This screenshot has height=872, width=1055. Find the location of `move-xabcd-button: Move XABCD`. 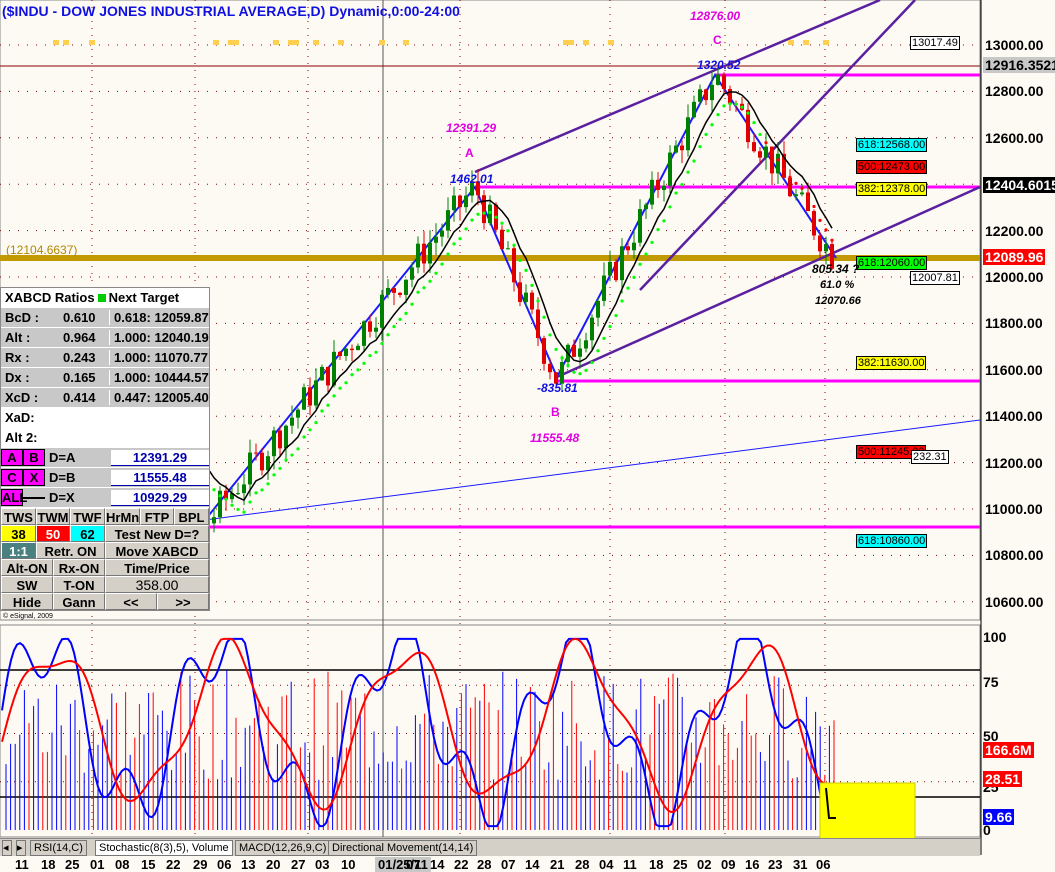

move-xabcd-button: Move XABCD is located at coordinates (157, 550).